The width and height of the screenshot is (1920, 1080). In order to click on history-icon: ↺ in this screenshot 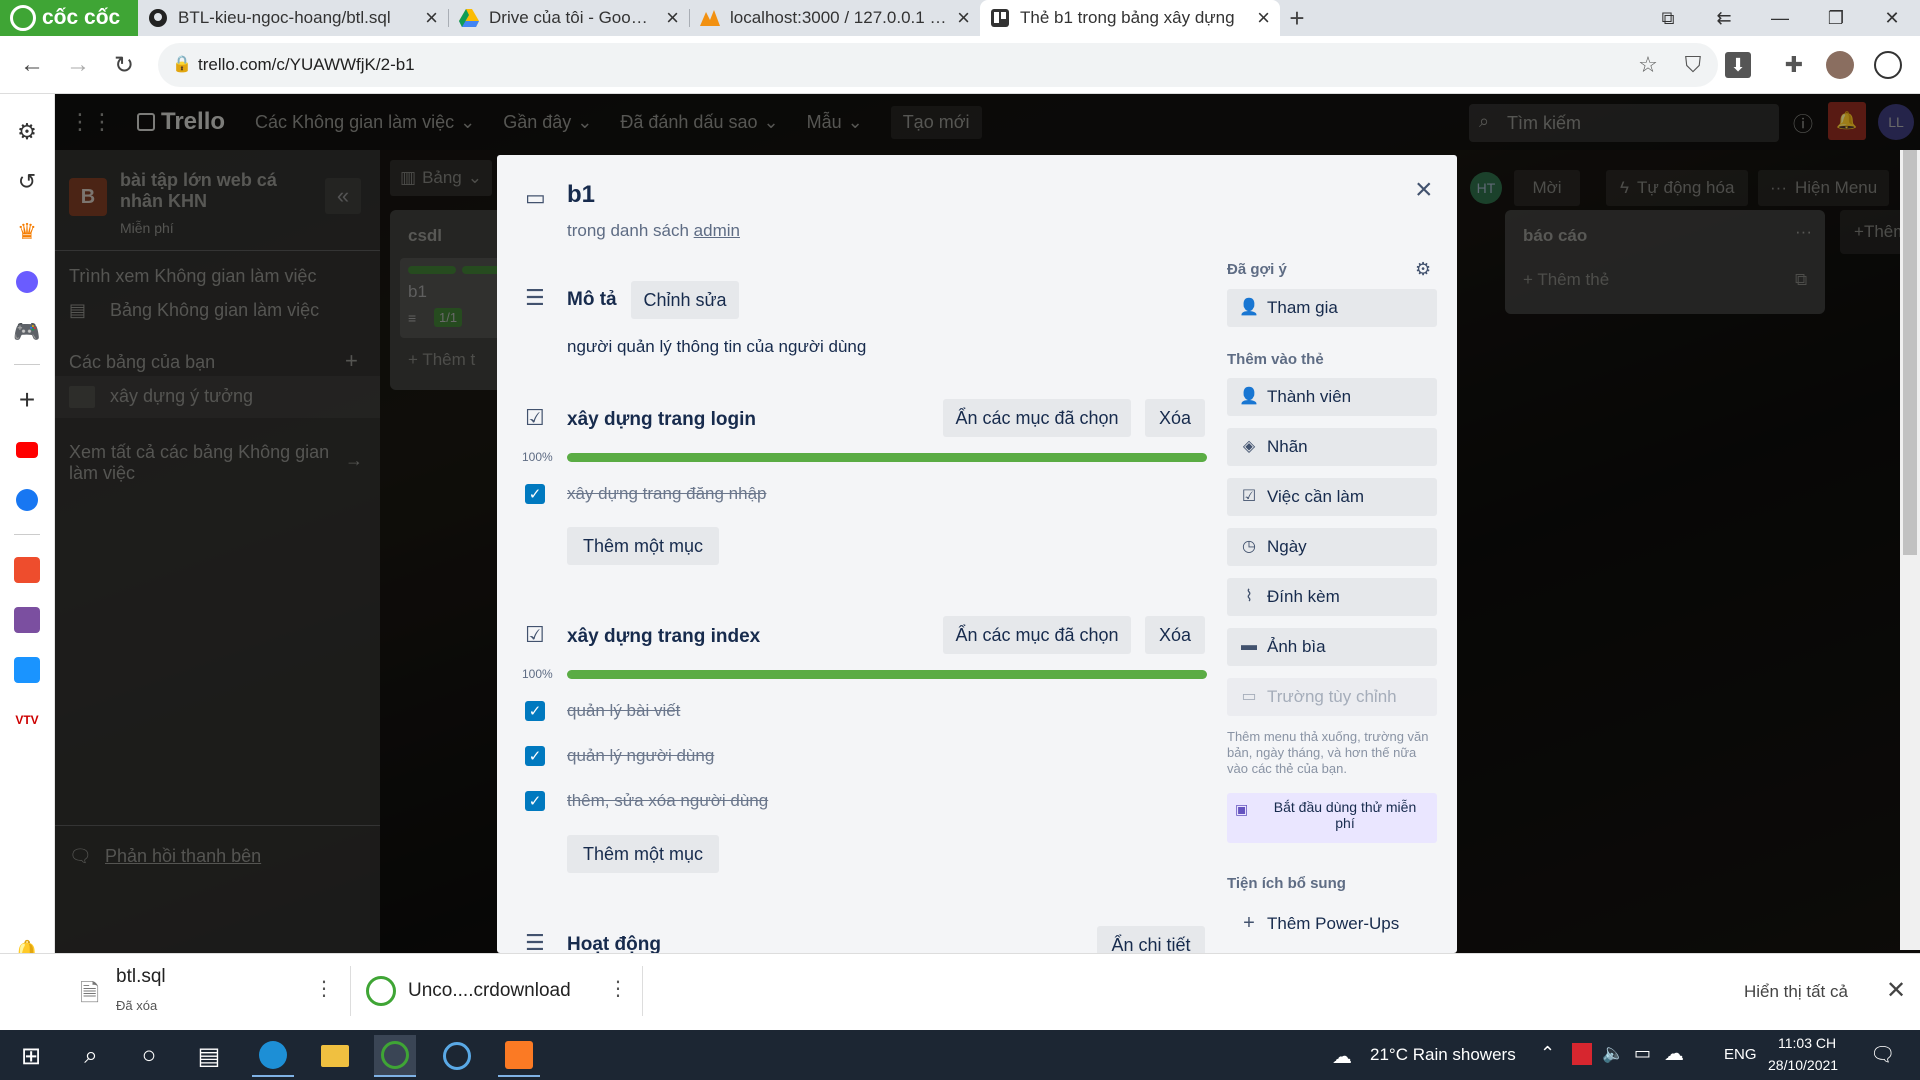, I will do `click(27, 182)`.